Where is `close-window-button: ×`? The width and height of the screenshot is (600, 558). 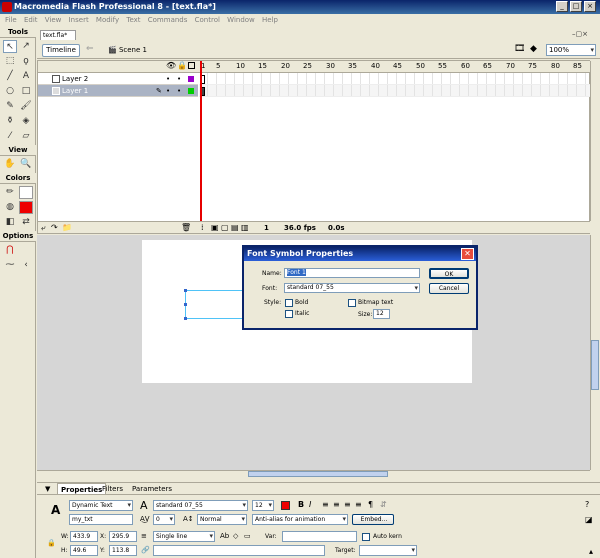
close-window-button: × is located at coordinates (590, 6).